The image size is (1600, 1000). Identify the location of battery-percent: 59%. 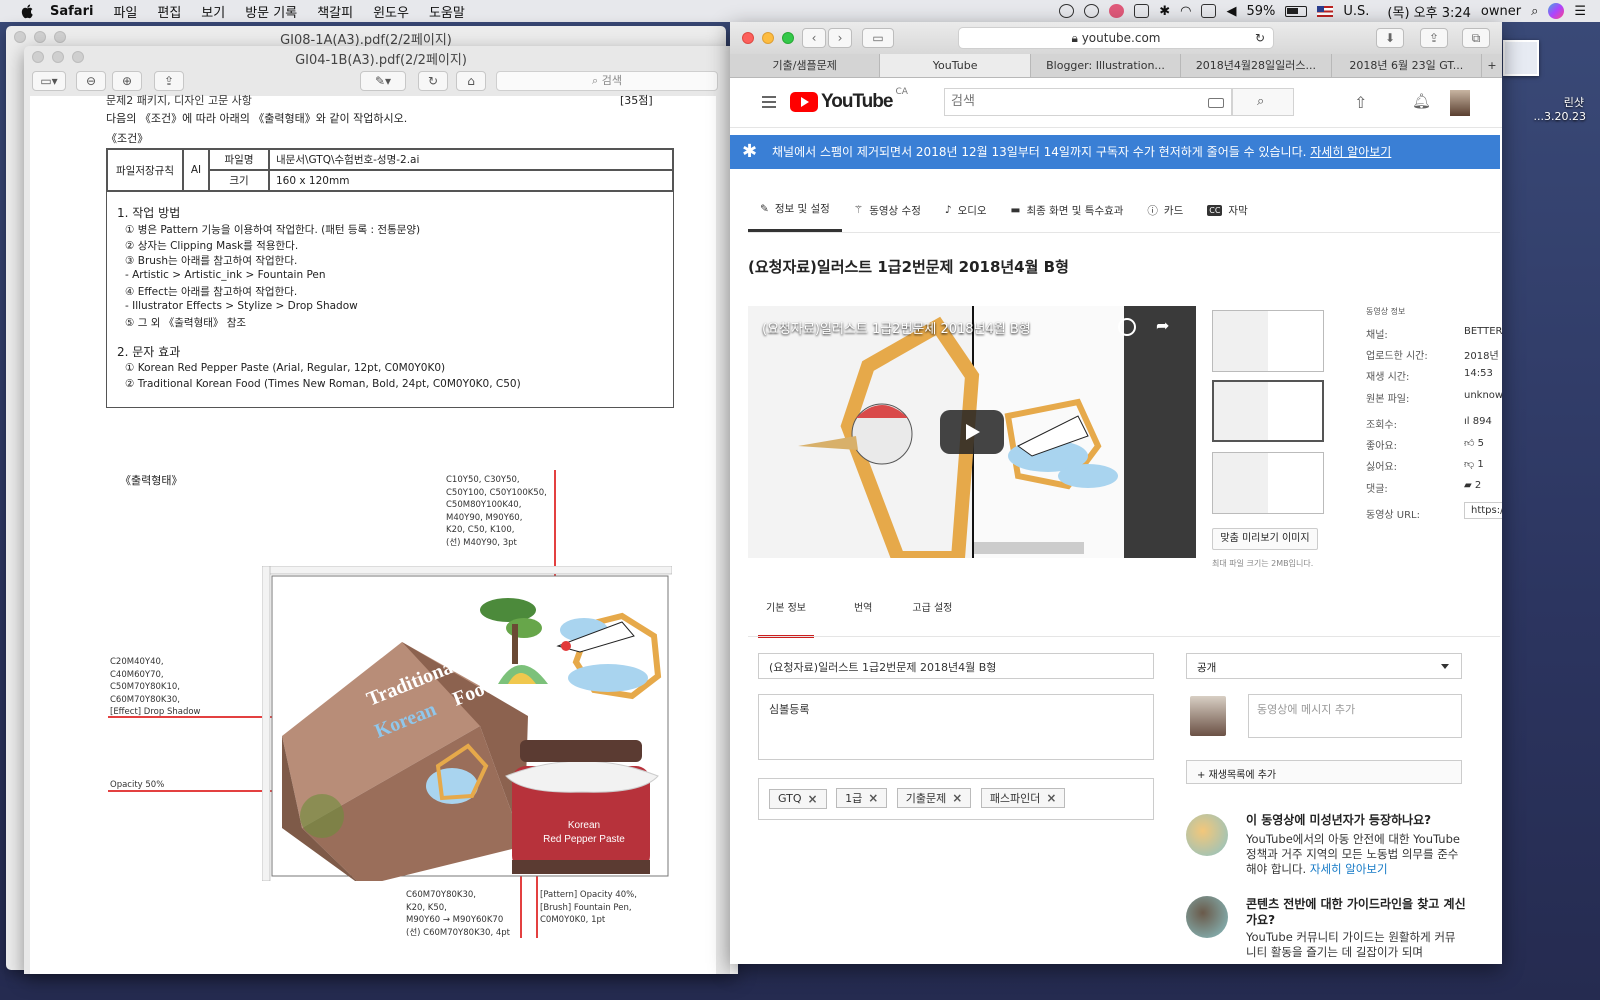
(1260, 11).